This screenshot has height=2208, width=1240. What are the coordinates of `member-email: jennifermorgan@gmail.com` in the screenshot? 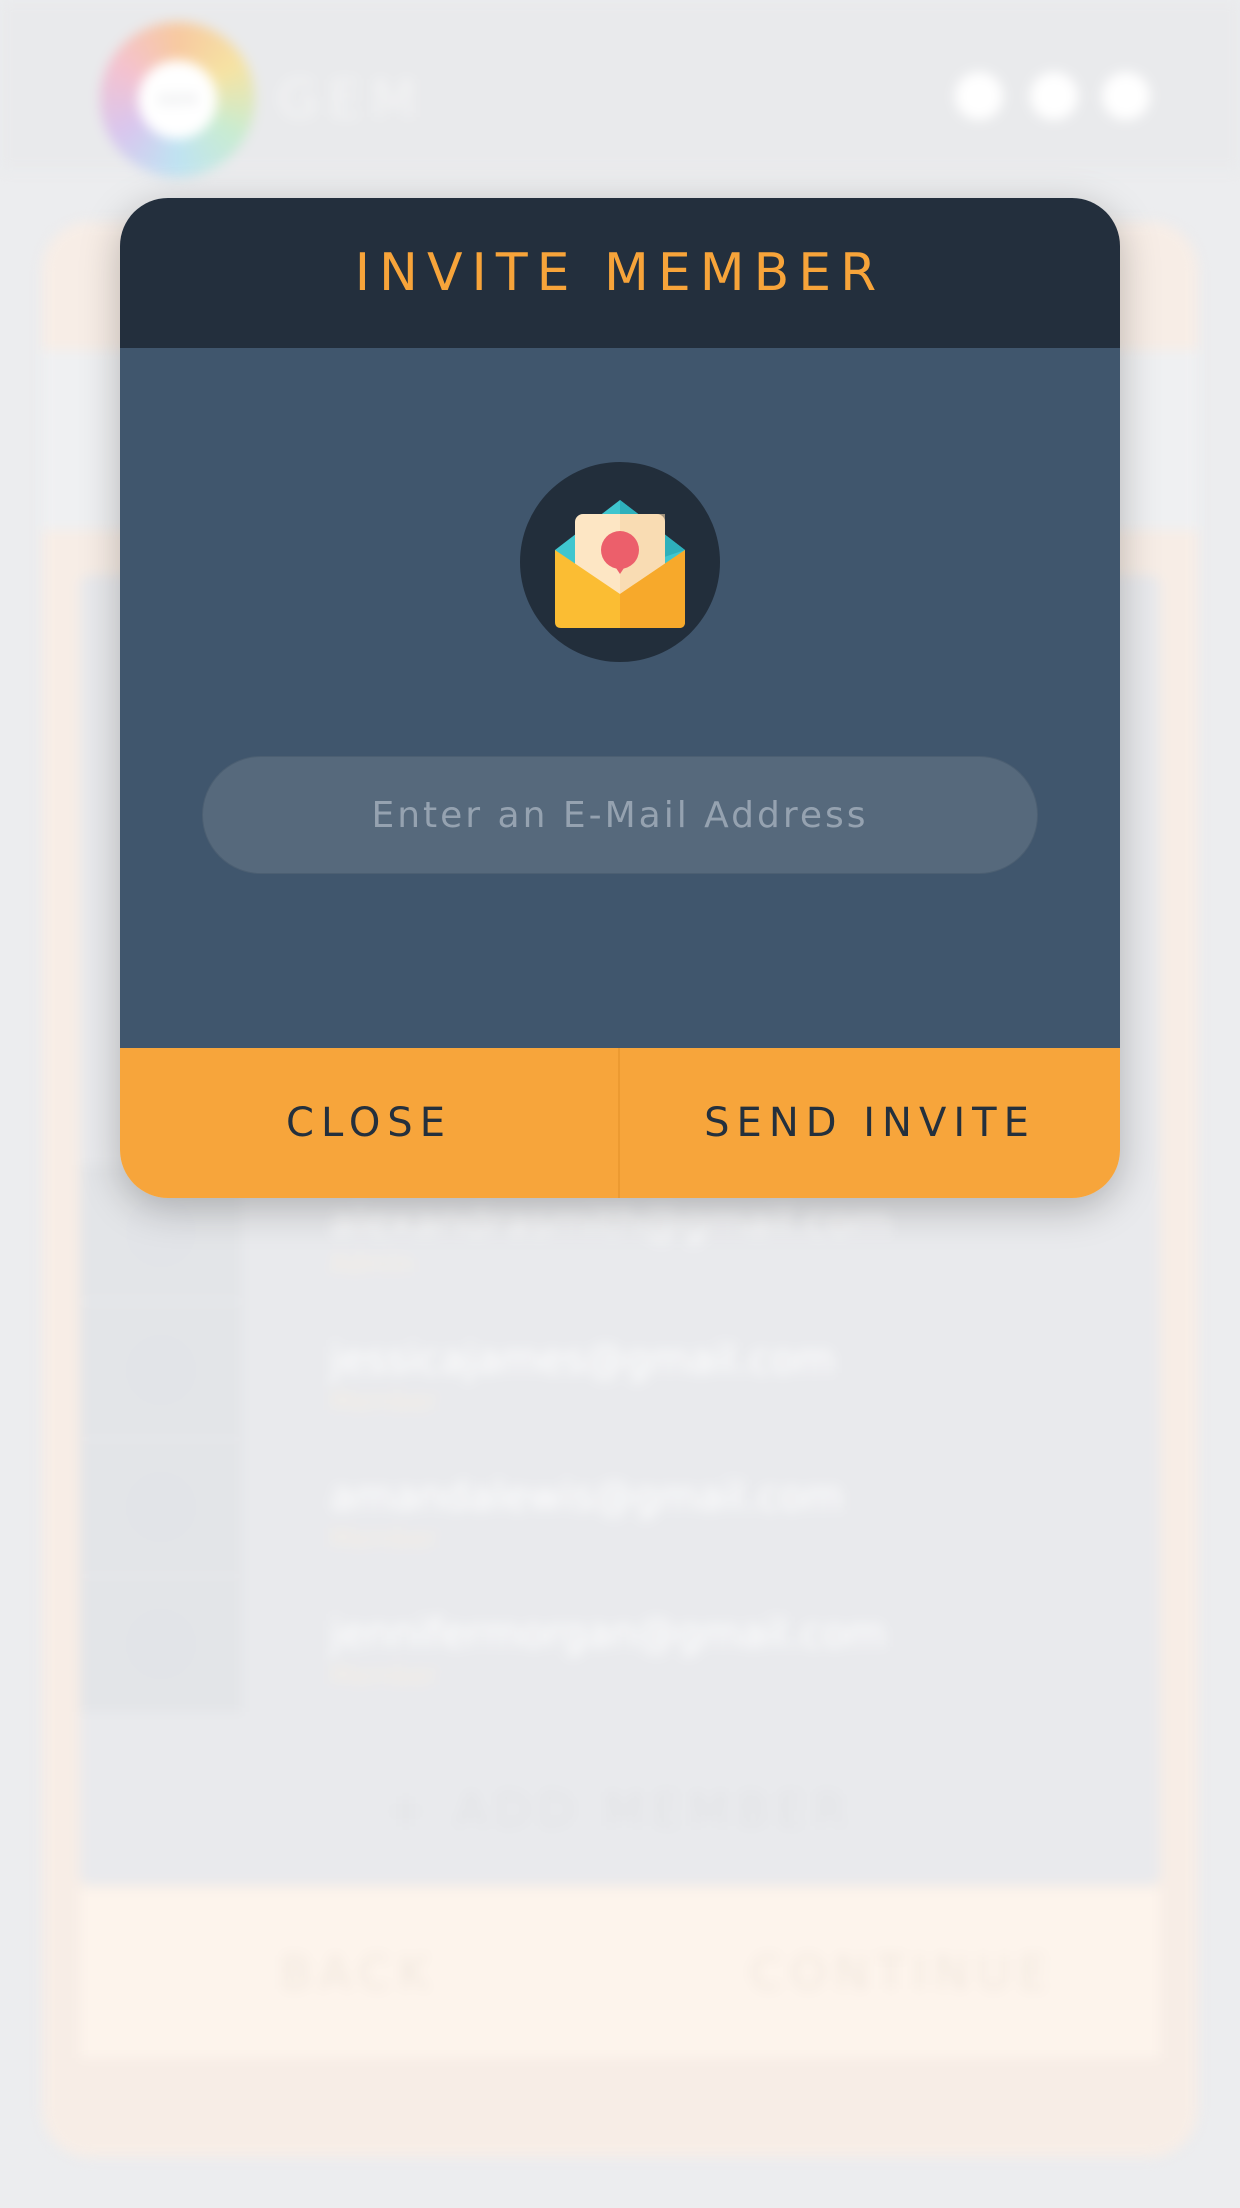 It's located at (608, 1634).